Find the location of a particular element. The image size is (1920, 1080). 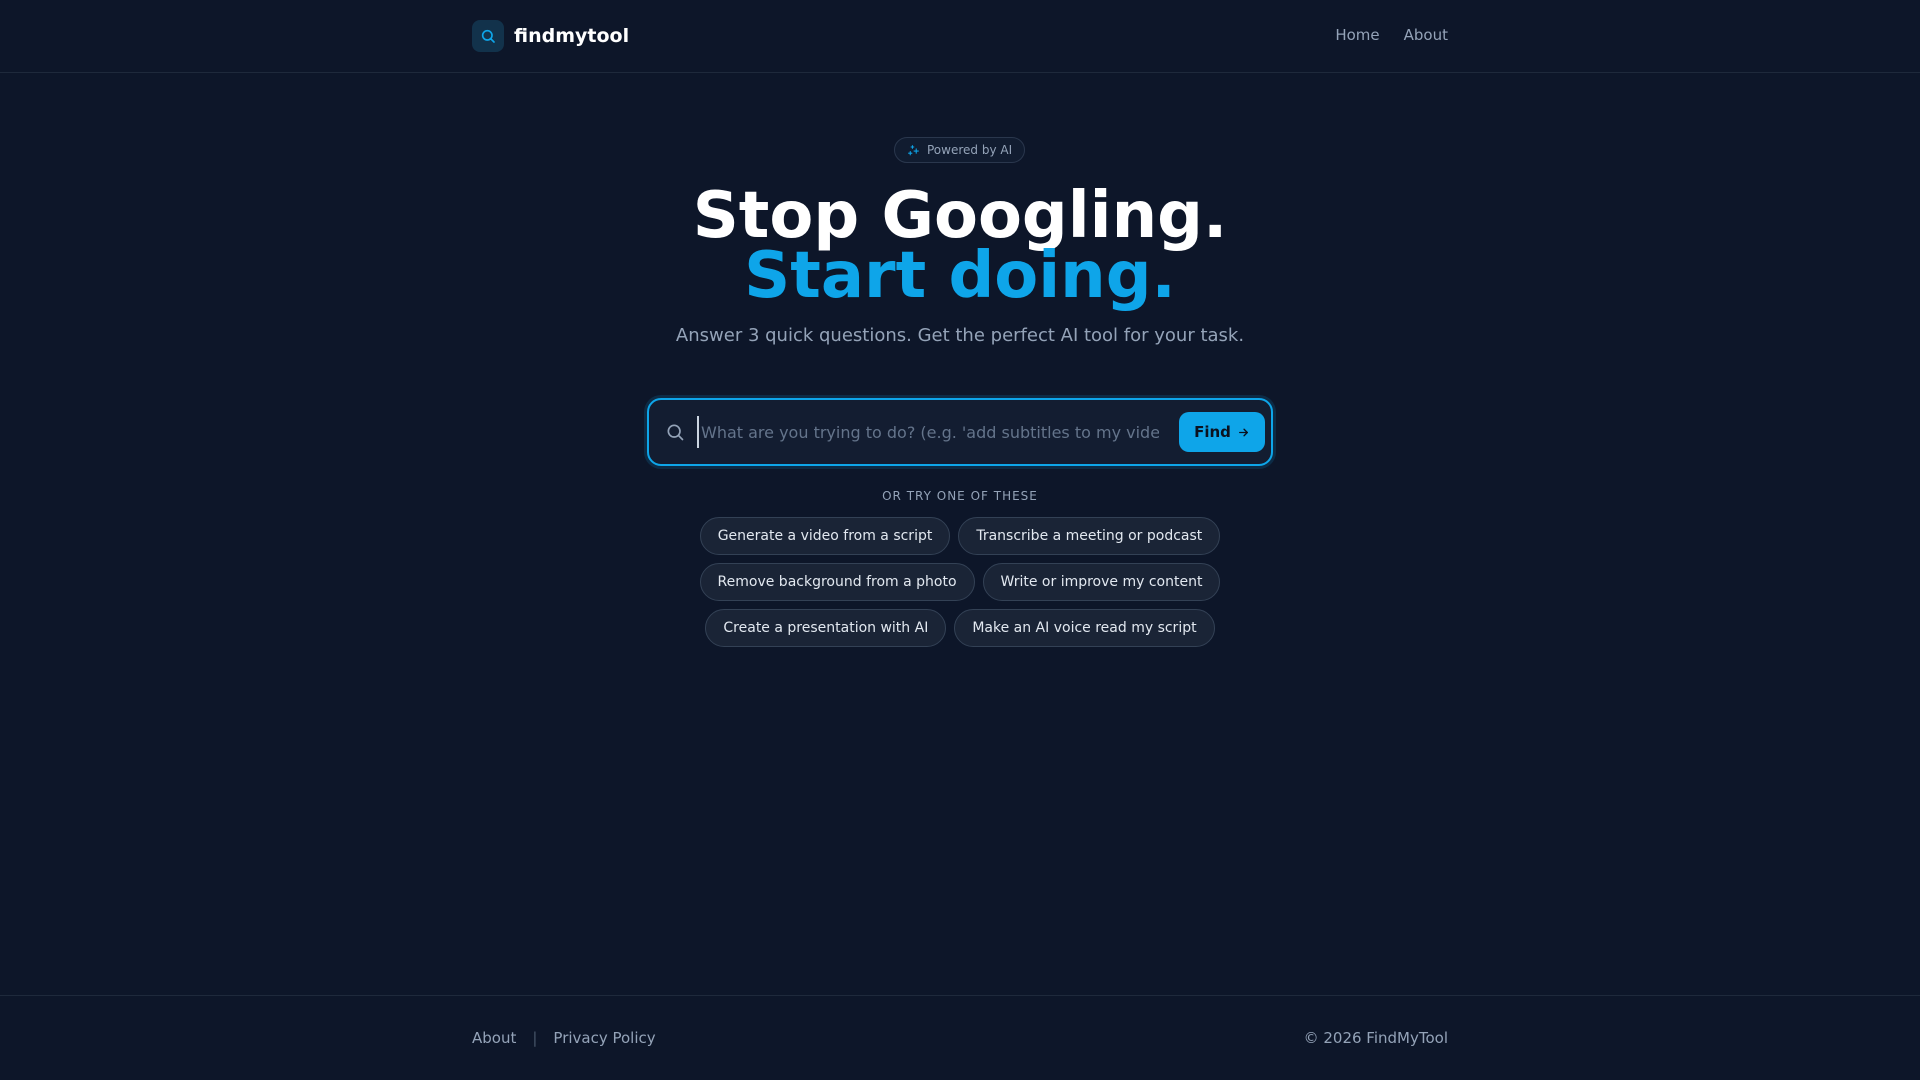

arrow-right-icon is located at coordinates (1243, 432).